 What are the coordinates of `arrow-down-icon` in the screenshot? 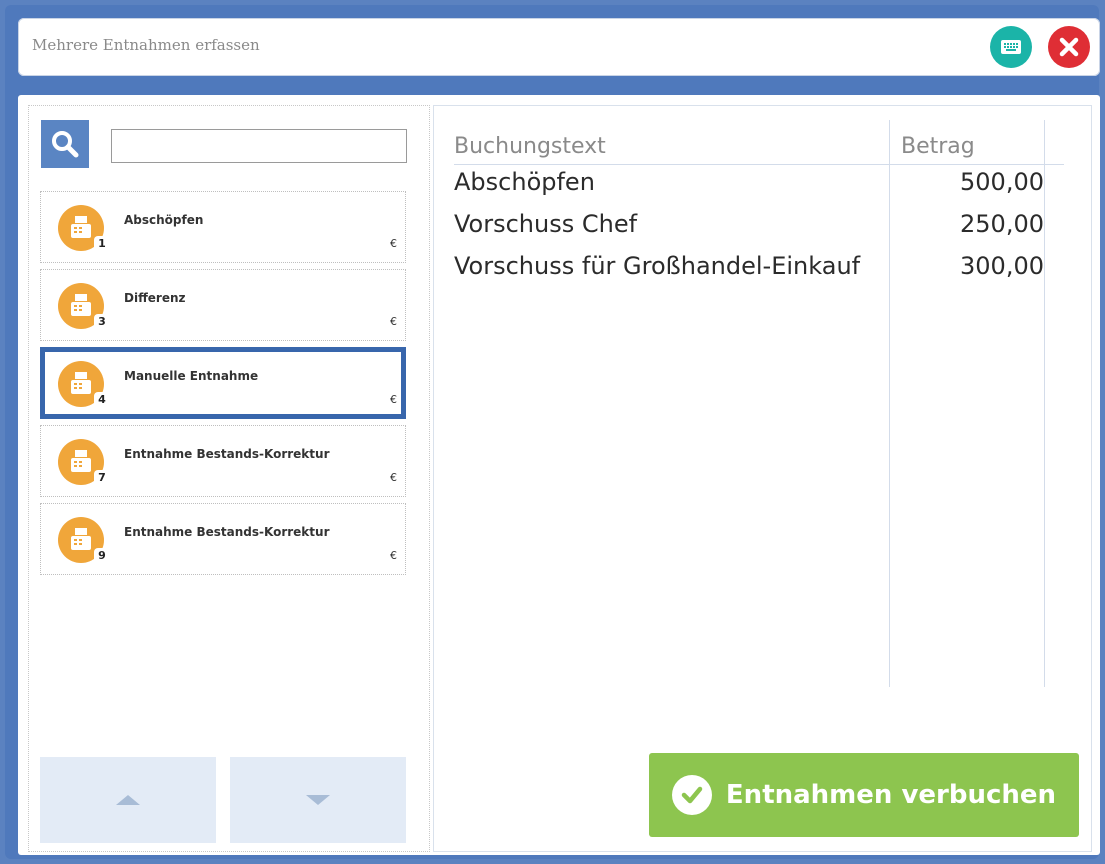 It's located at (318, 800).